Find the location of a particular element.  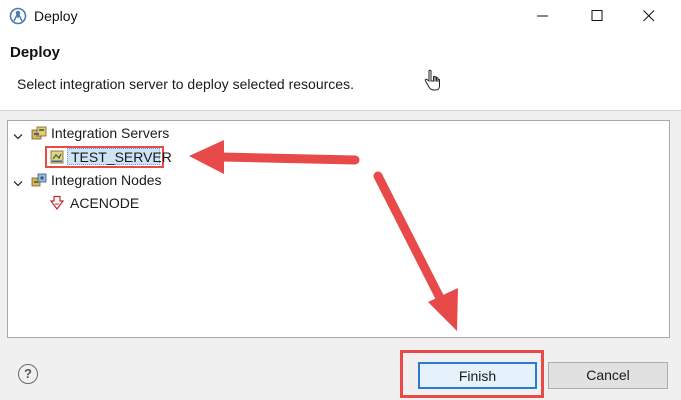

close-icon is located at coordinates (649, 16).